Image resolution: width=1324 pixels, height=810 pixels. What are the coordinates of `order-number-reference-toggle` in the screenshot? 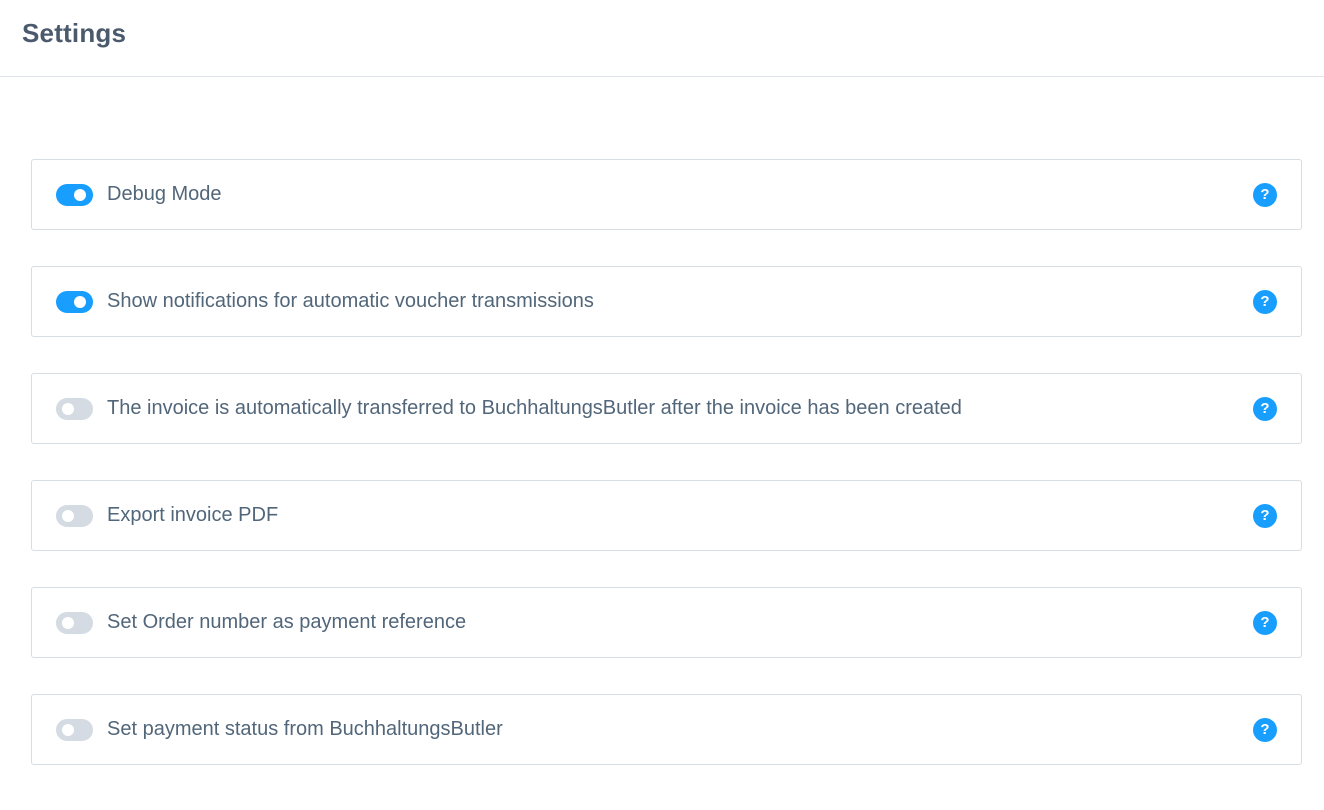 It's located at (74, 623).